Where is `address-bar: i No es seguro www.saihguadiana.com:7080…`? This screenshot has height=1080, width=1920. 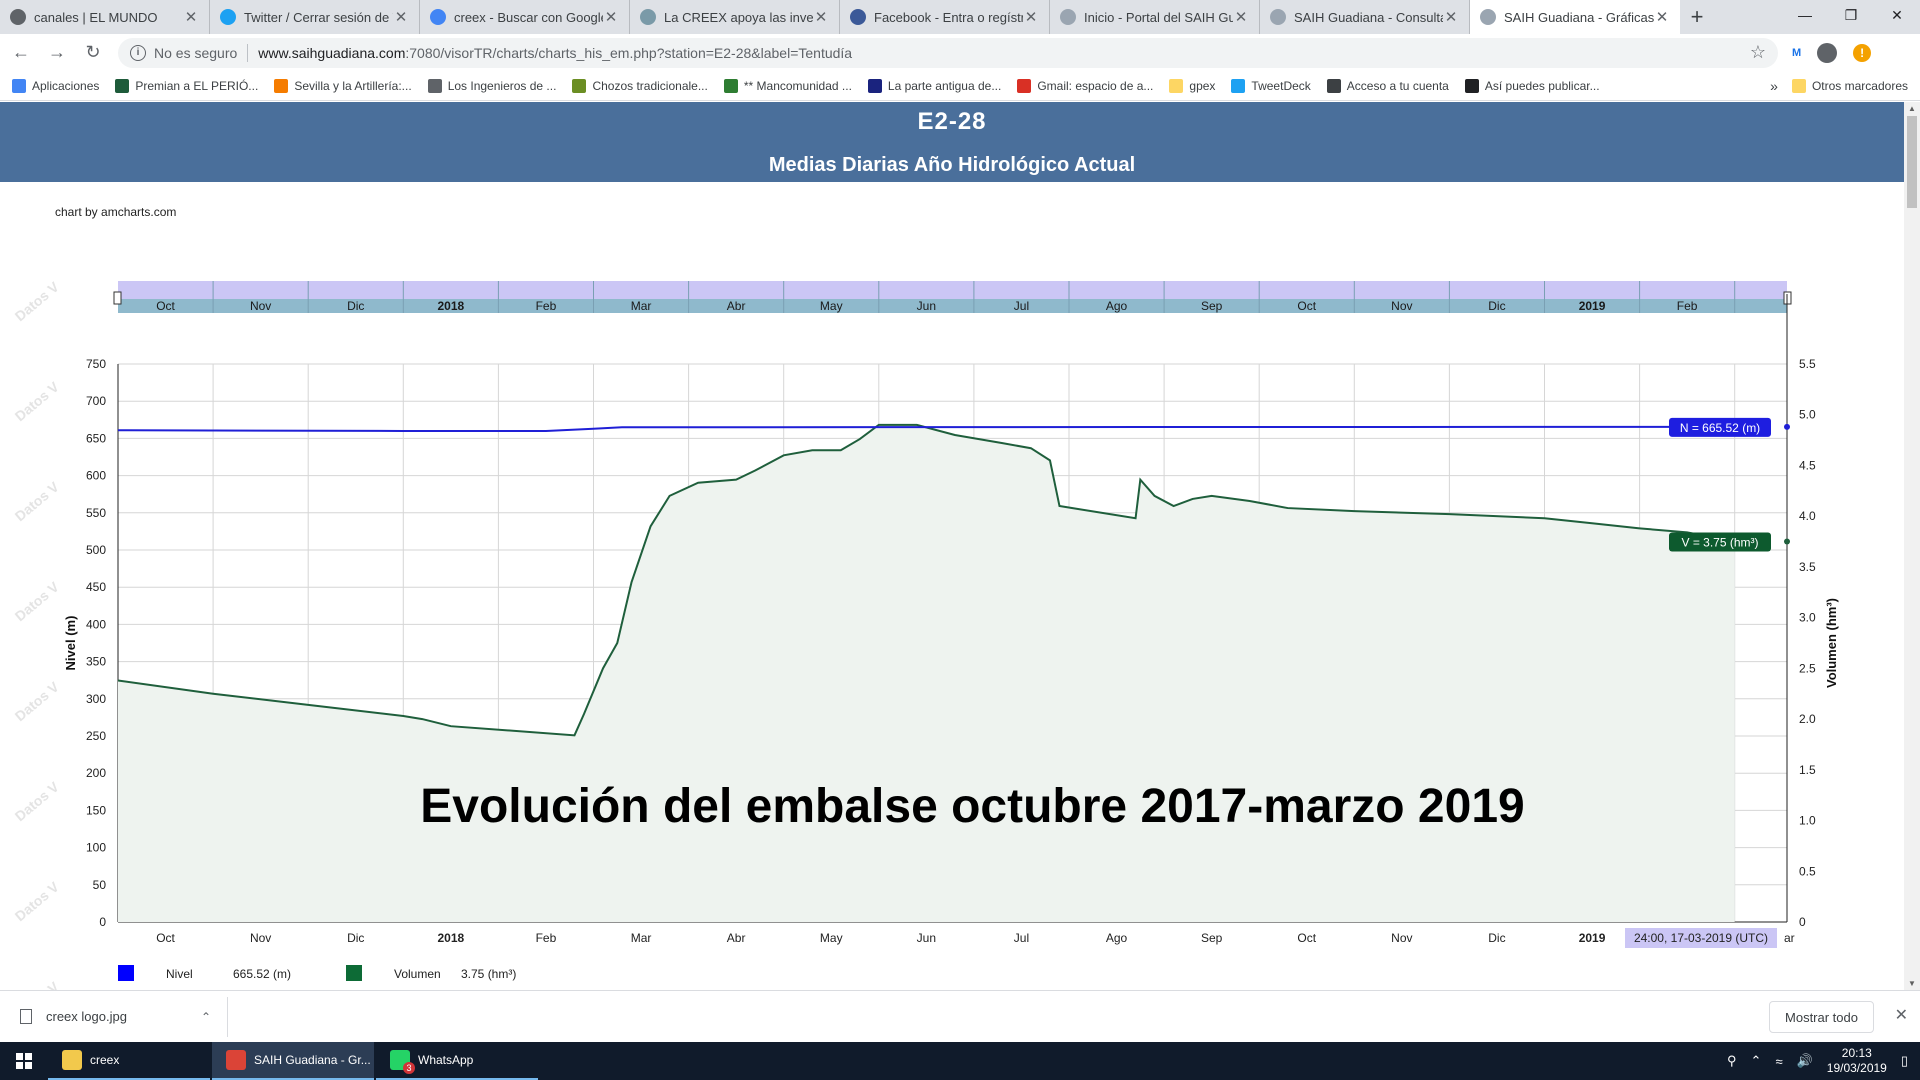 address-bar: i No es seguro www.saihguadiana.com:7080… is located at coordinates (948, 52).